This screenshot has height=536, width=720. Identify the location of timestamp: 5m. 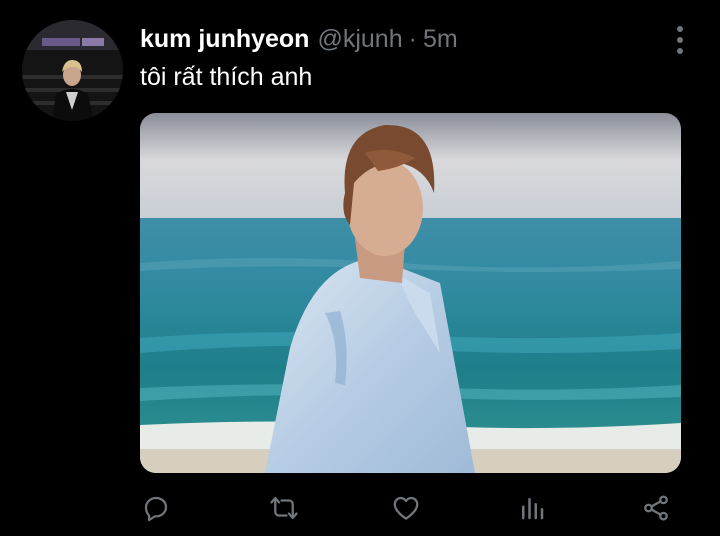
(440, 39).